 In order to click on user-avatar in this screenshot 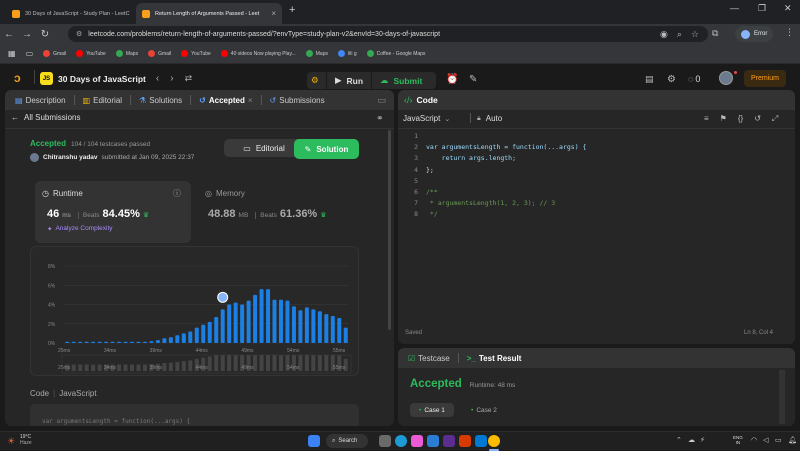, I will do `click(726, 78)`.